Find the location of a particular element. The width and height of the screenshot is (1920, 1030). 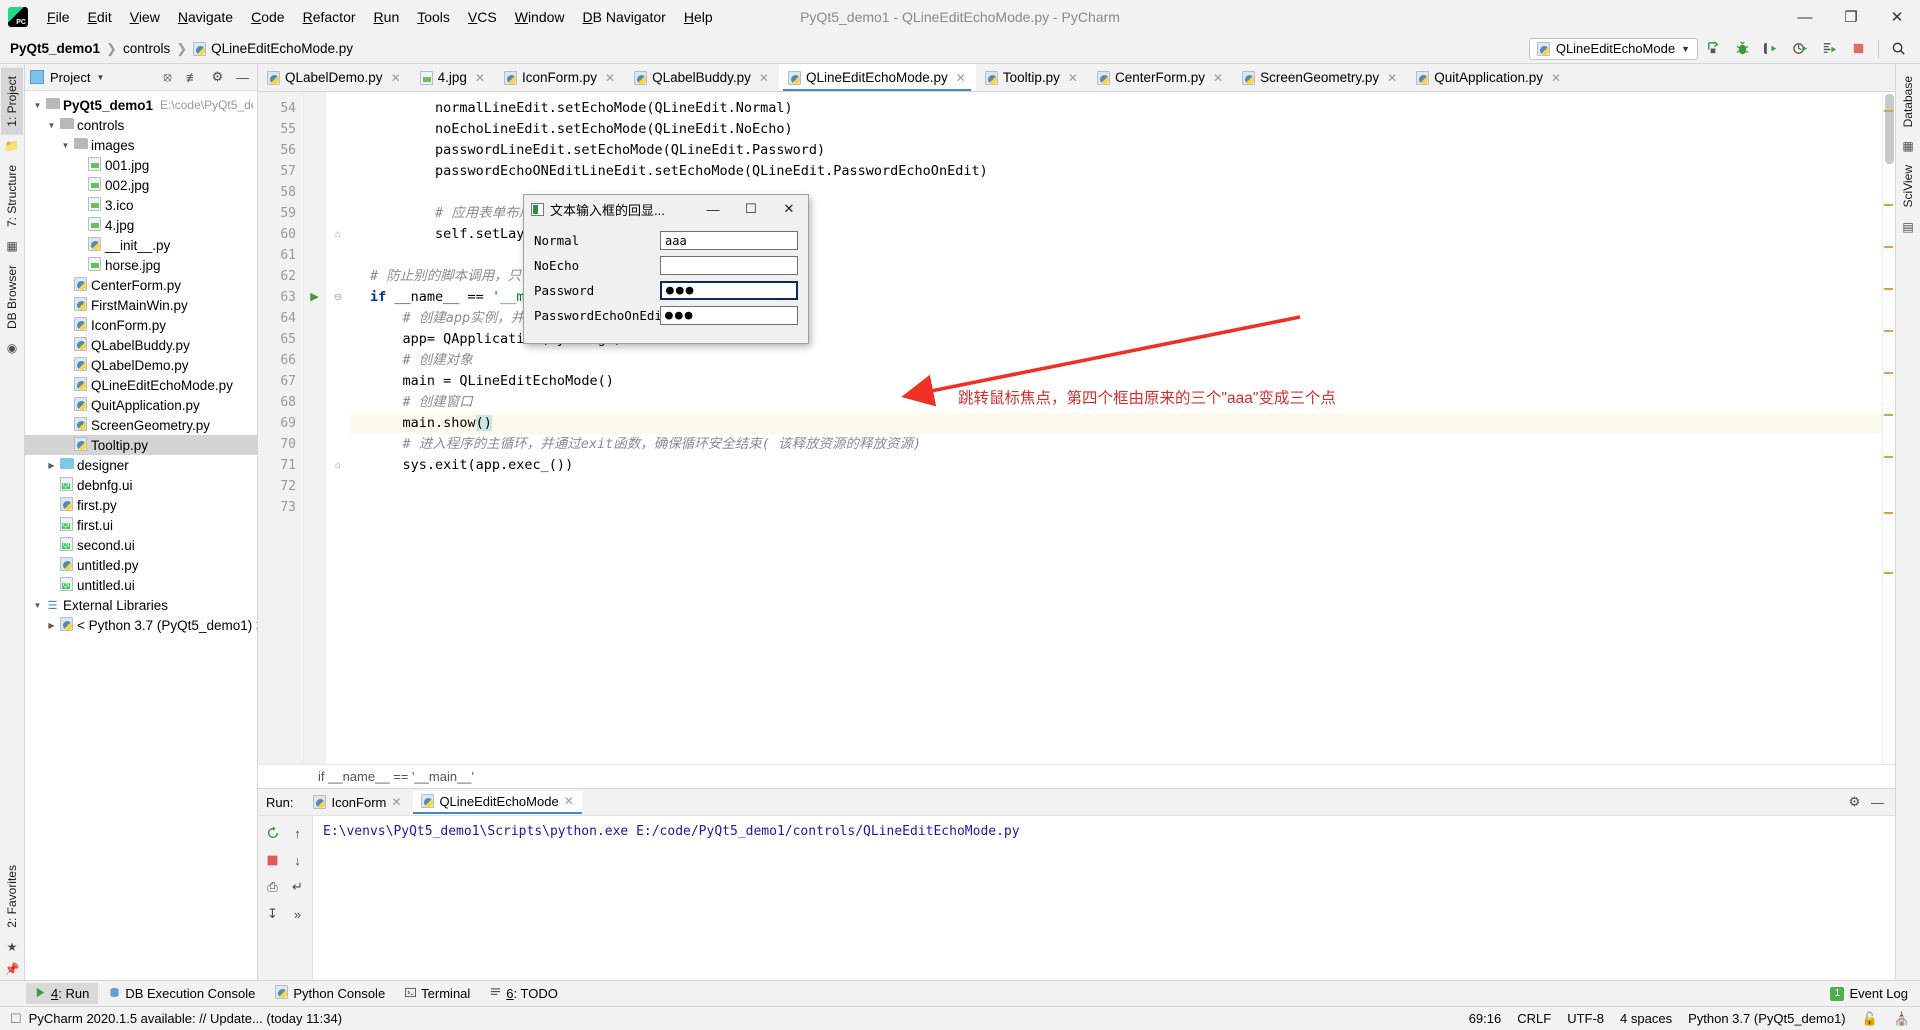

editor-tab-tooltip-py: Tooltip.py ✕ is located at coordinates (1032, 77).